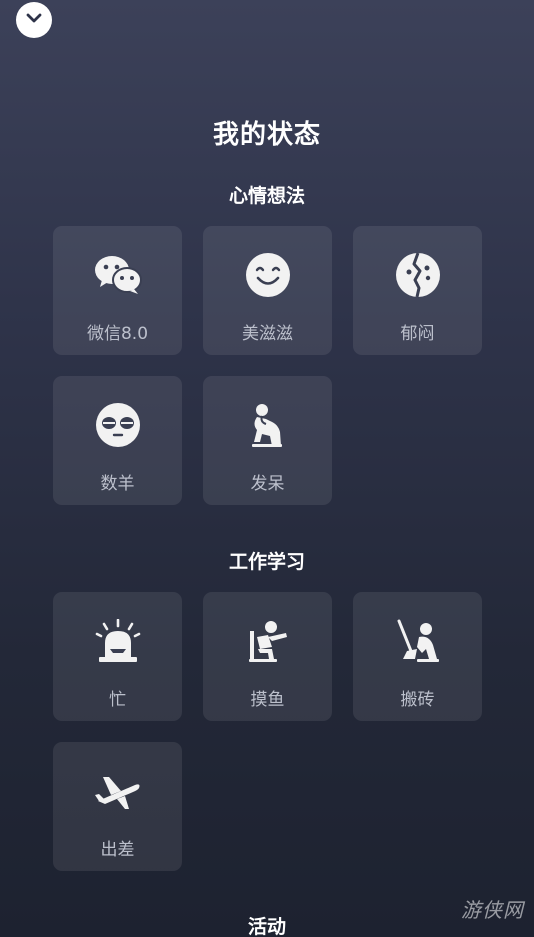 This screenshot has width=534, height=937. Describe the element at coordinates (266, 926) in the screenshot. I see `section-title-activity: 活动` at that location.